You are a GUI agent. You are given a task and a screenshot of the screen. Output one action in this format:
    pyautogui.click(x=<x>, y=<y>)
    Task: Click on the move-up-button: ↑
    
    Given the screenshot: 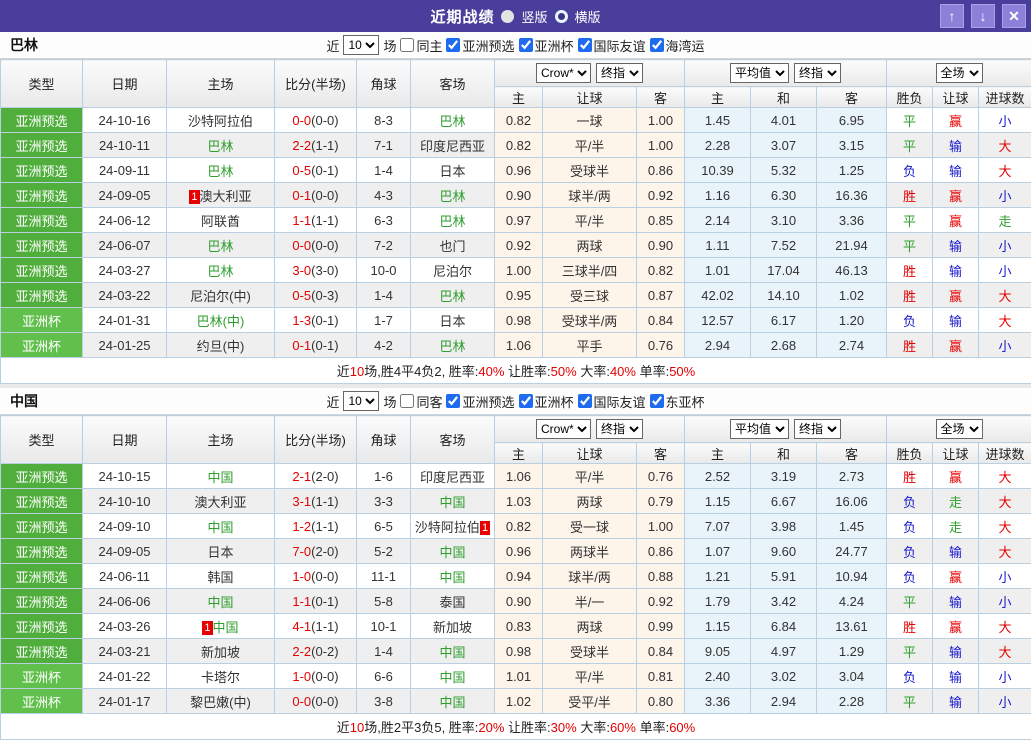 What is the action you would take?
    pyautogui.click(x=952, y=16)
    